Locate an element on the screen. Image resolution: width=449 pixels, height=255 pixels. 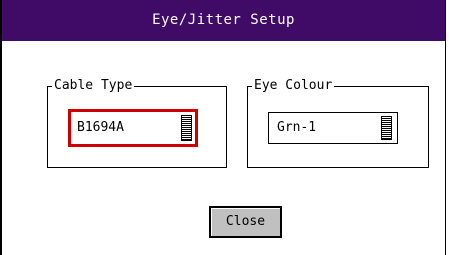
cable-type-selector: B1694A is located at coordinates (133, 128).